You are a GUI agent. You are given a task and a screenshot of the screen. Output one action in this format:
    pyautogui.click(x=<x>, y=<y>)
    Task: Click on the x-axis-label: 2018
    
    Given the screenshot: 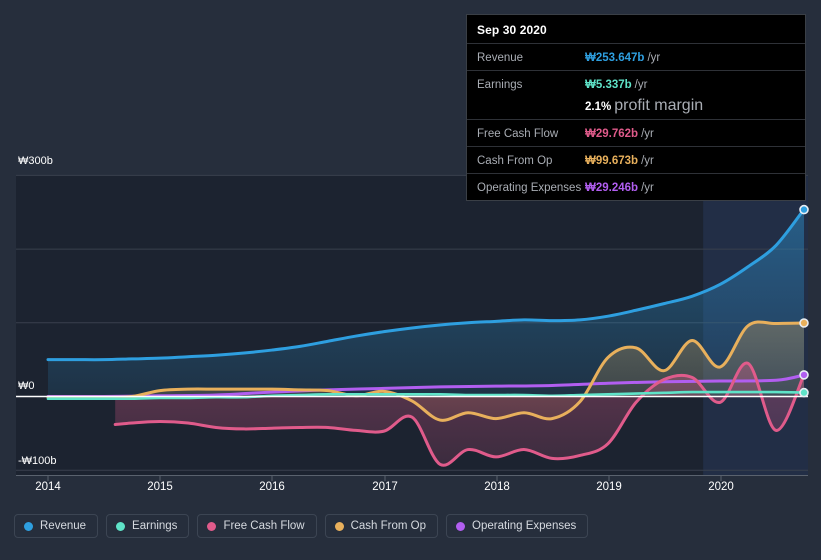 What is the action you would take?
    pyautogui.click(x=497, y=487)
    